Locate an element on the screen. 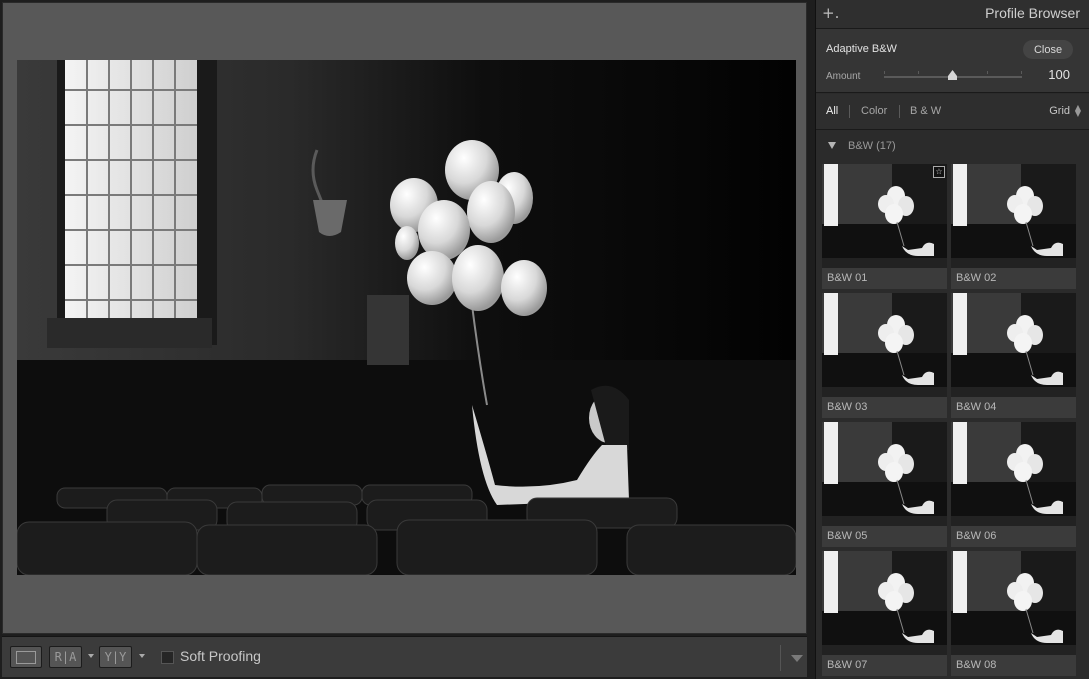 This screenshot has width=1089, height=679. profile-thumbnail: B&W 05 is located at coordinates (884, 484).